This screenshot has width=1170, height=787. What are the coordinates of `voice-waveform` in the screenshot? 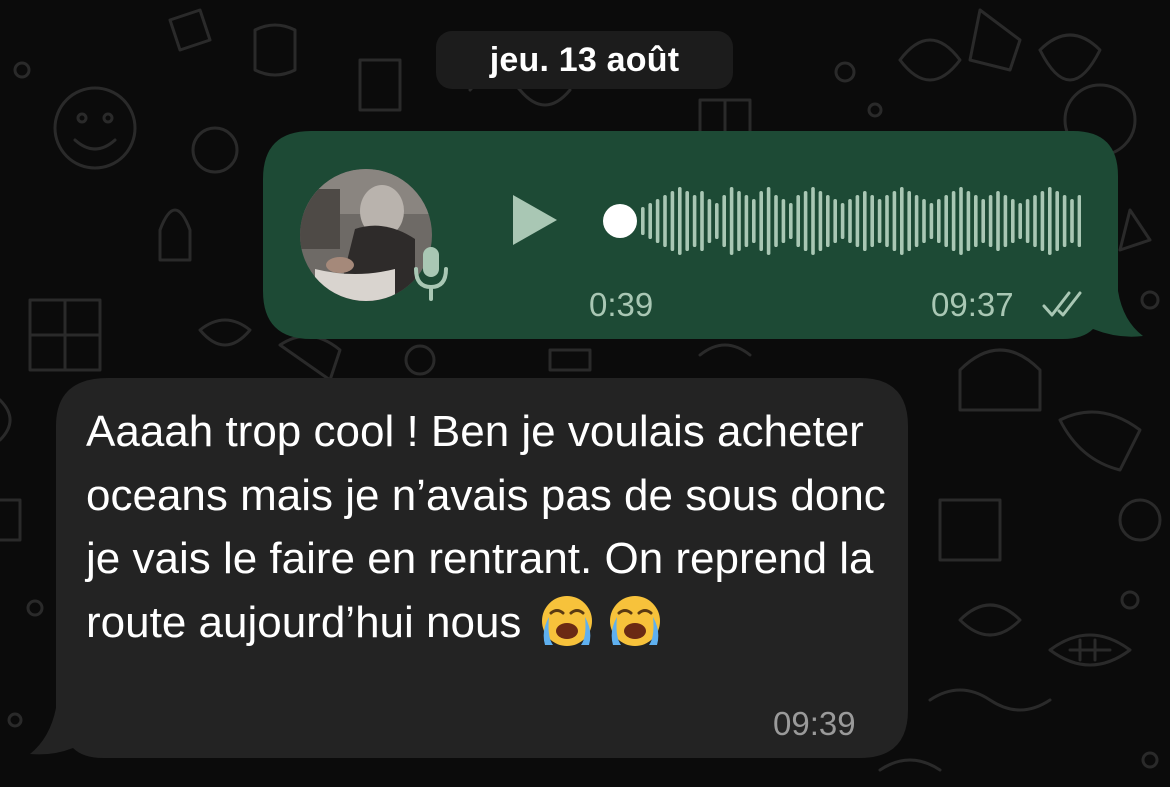 It's located at (841, 221).